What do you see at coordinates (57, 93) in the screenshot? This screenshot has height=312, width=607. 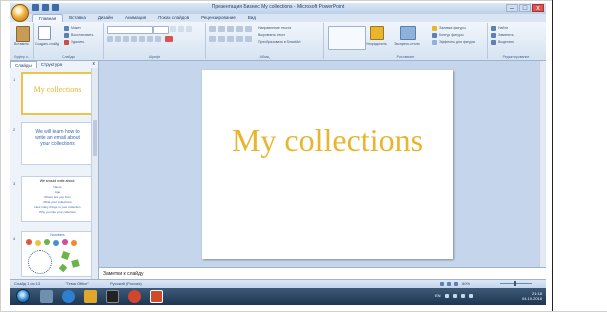 I see `slide-thumbnail-1: My collections` at bounding box center [57, 93].